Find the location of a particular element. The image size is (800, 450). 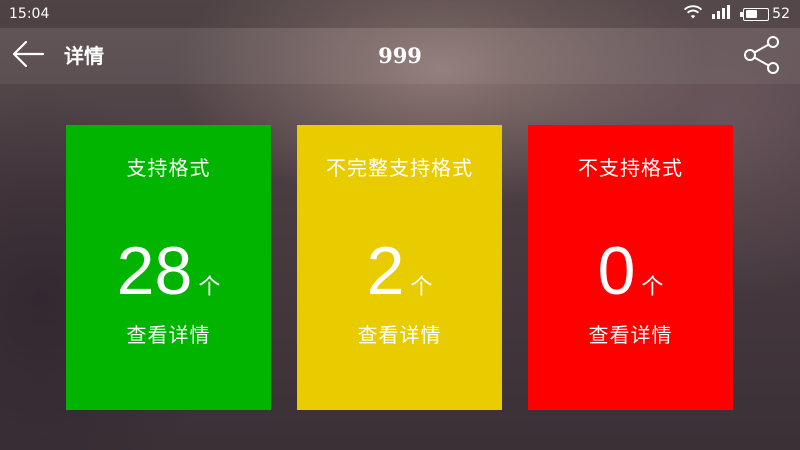

share-icon is located at coordinates (762, 57).